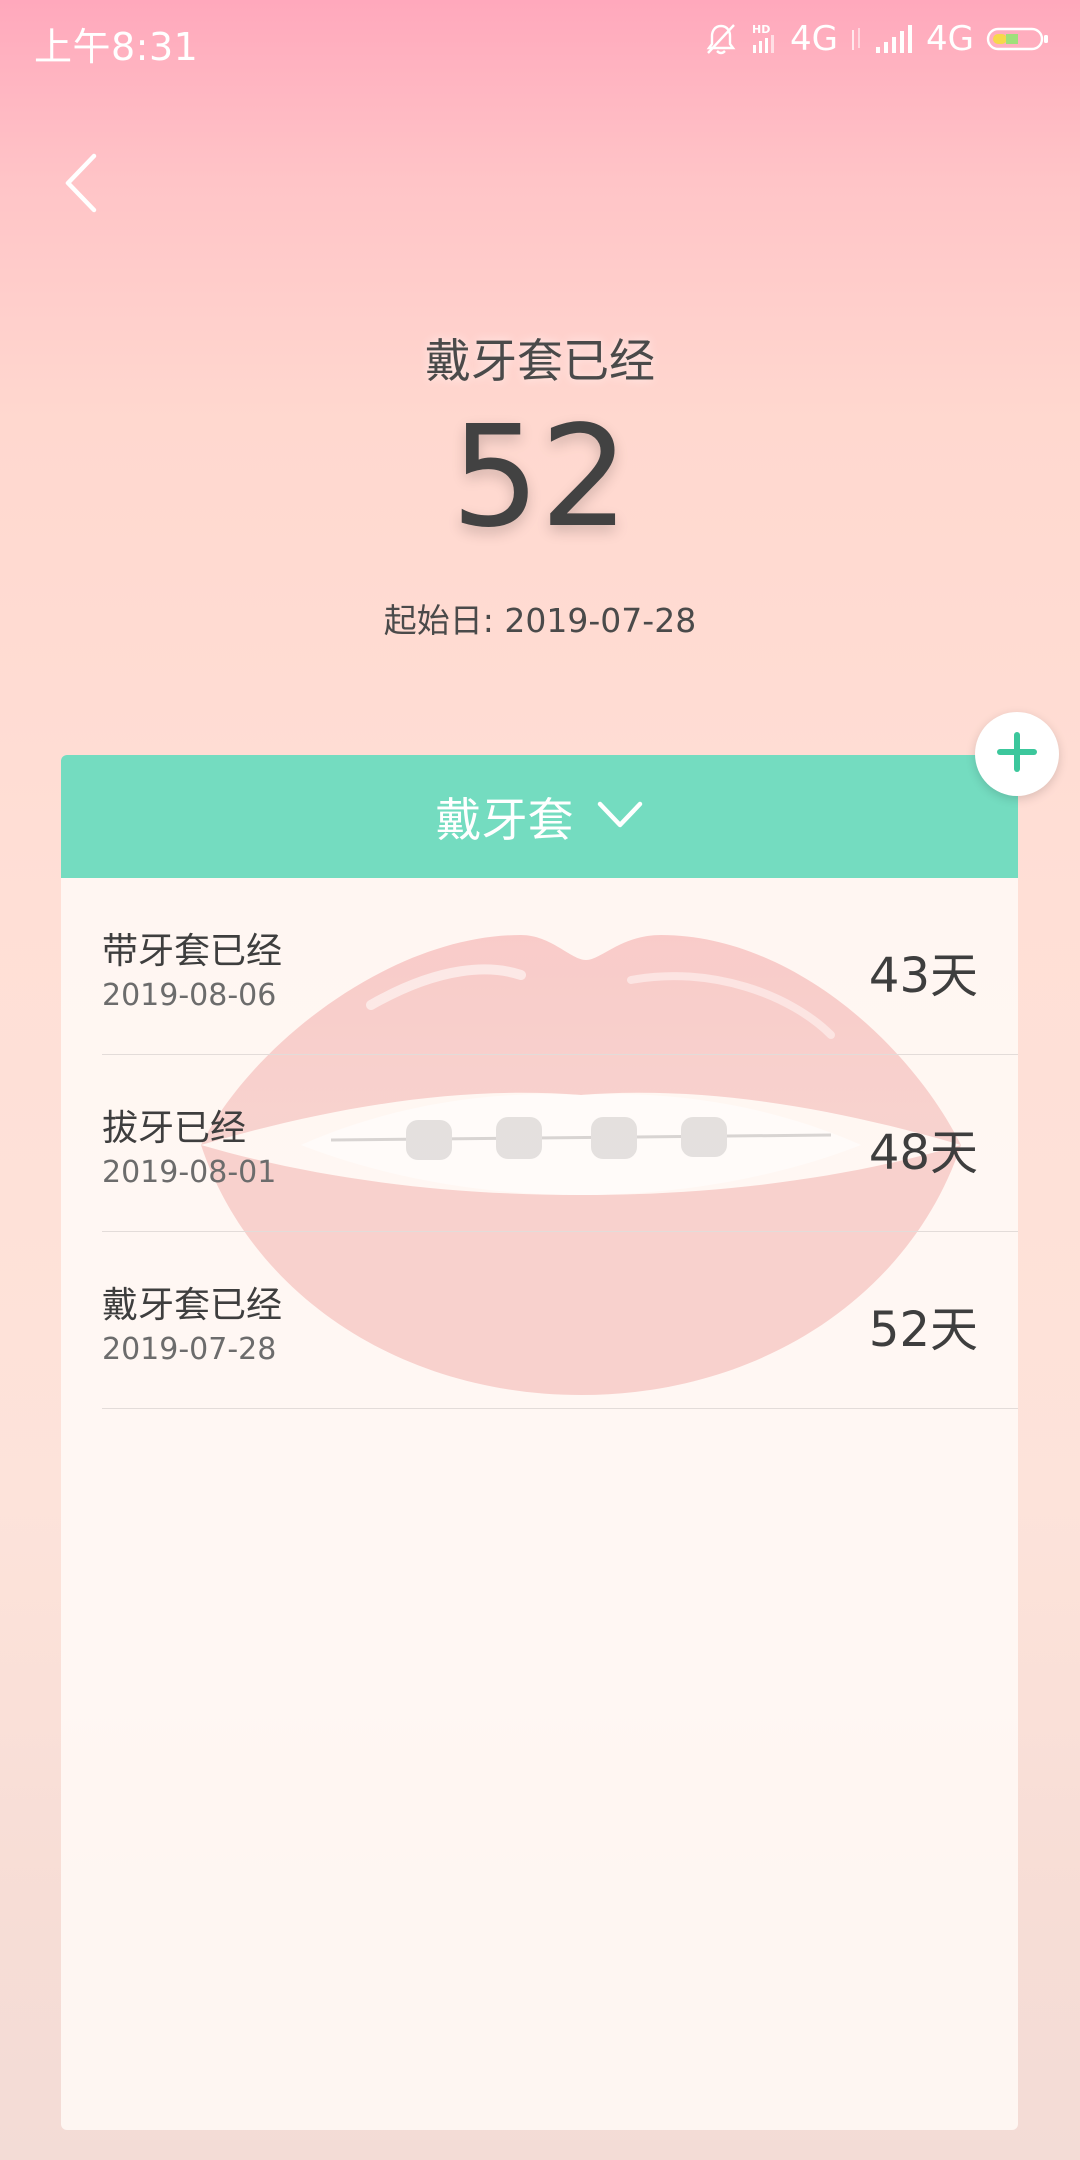  What do you see at coordinates (923, 1330) in the screenshot?
I see `item-days: 52天` at bounding box center [923, 1330].